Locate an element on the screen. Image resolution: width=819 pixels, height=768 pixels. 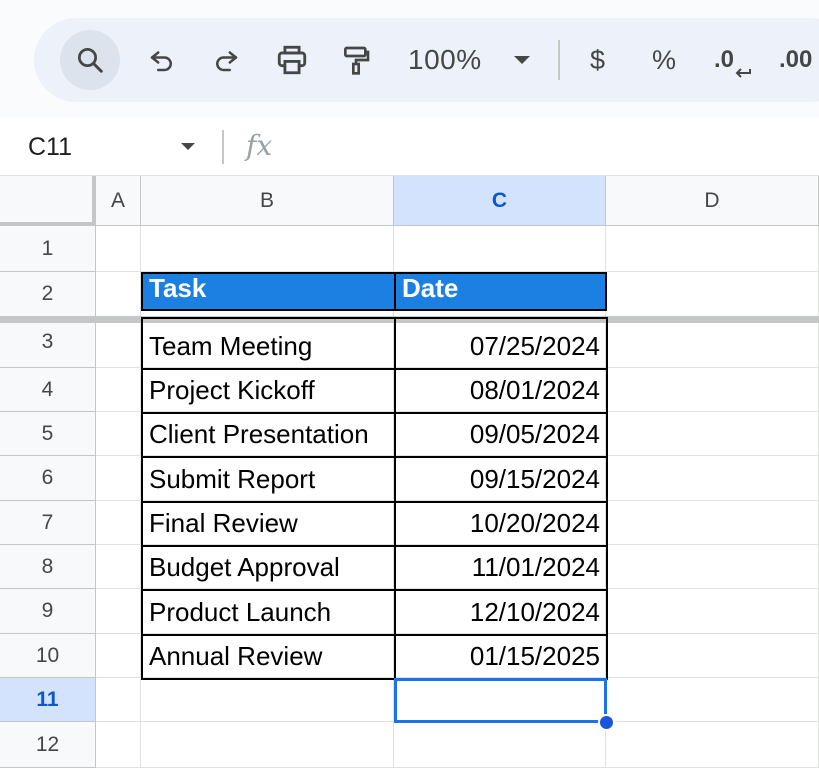
row-header-10: 10 is located at coordinates (48, 656).